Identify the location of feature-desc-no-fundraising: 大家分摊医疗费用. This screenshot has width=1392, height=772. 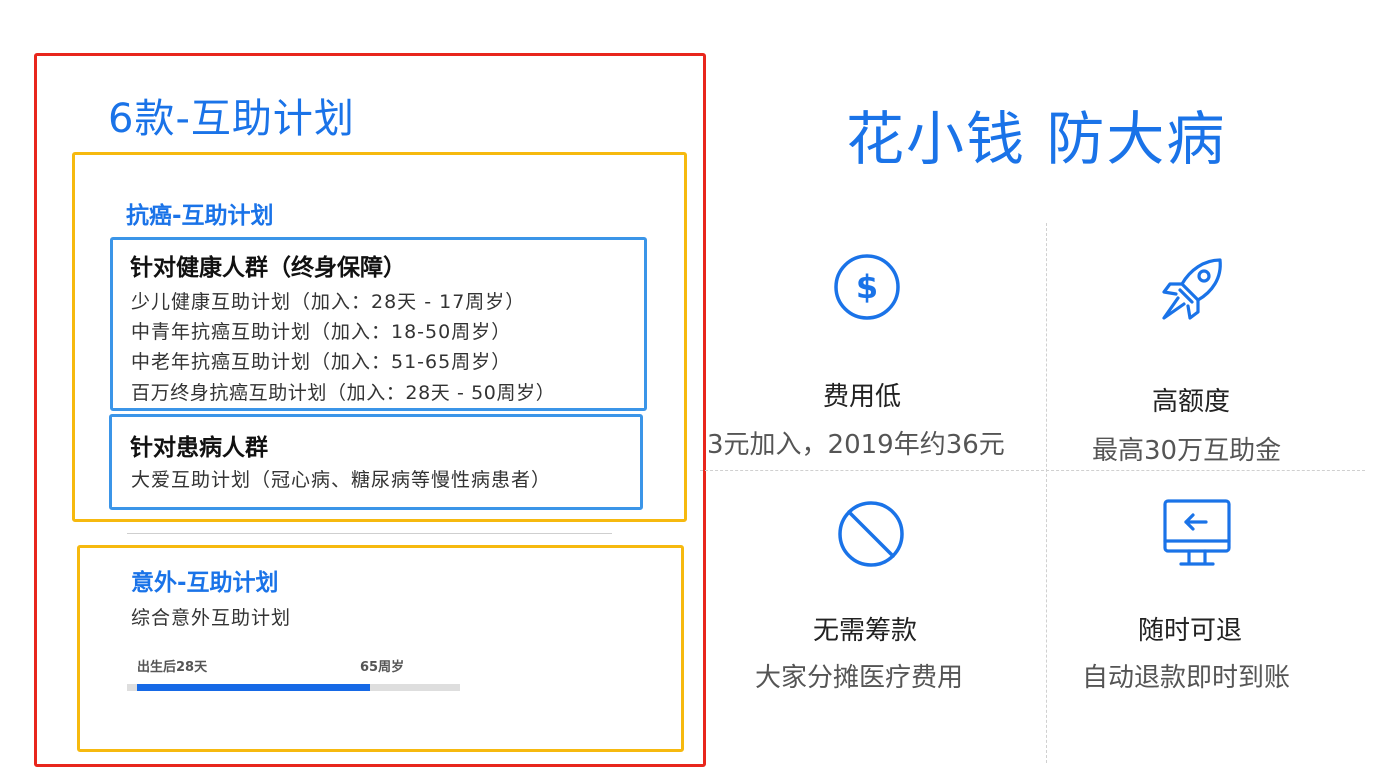
(859, 678).